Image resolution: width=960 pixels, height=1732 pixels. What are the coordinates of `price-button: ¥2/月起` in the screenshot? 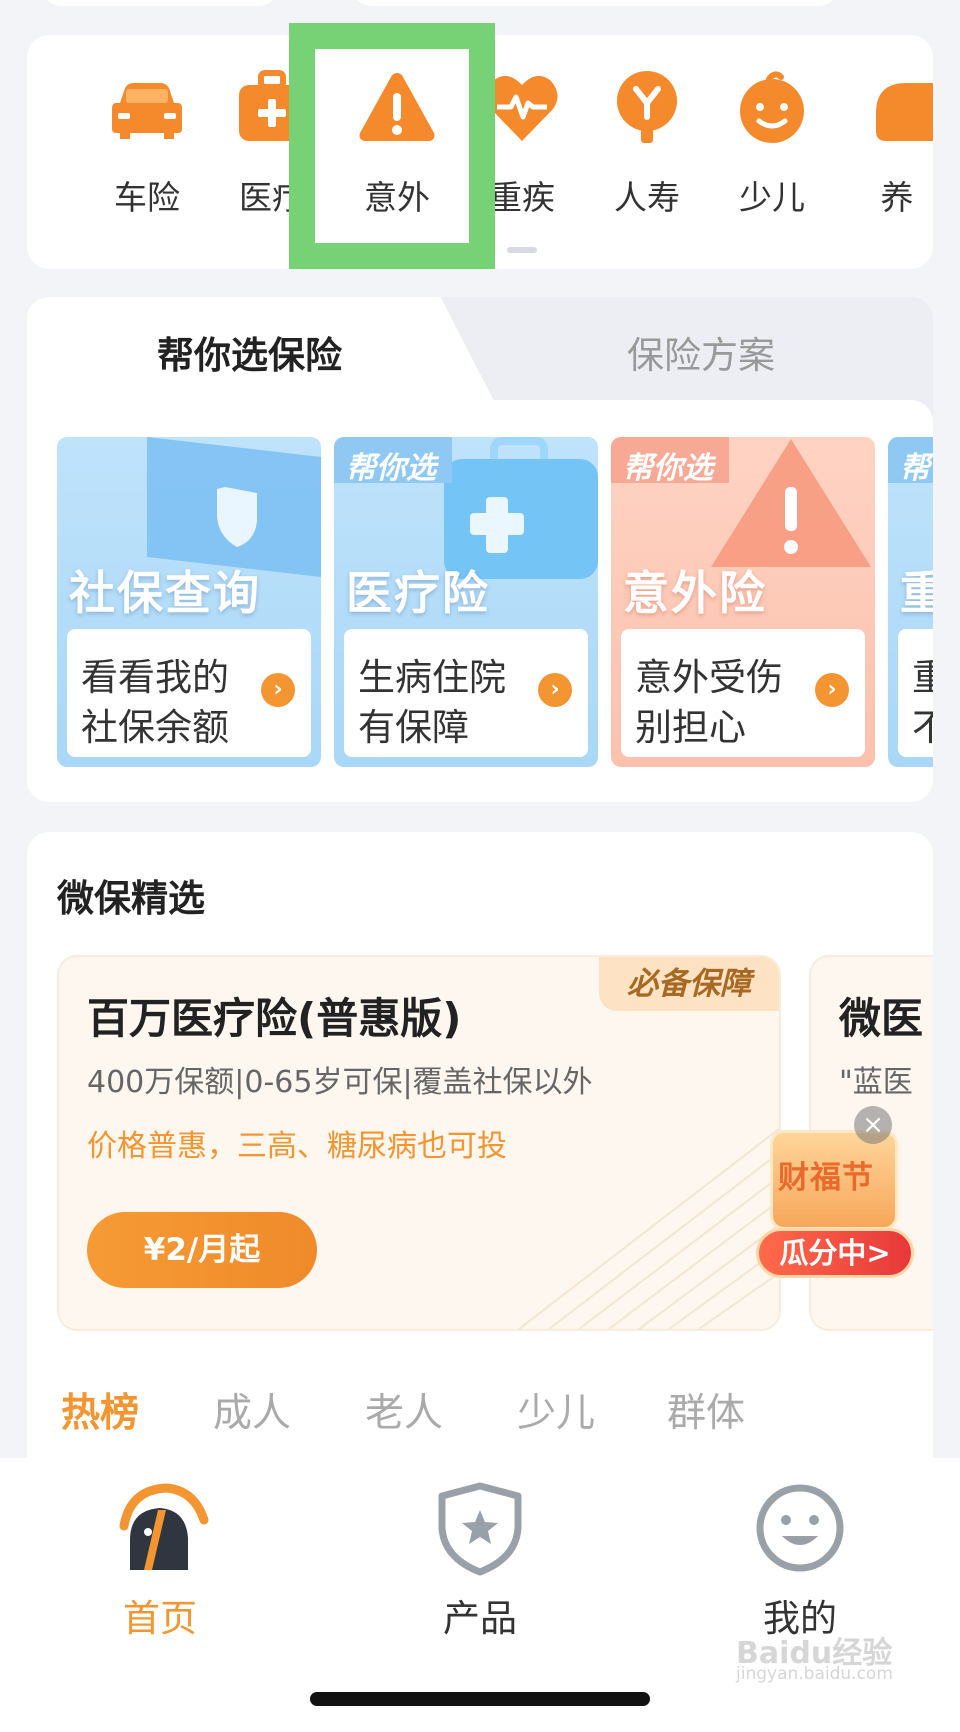 It's located at (202, 1250).